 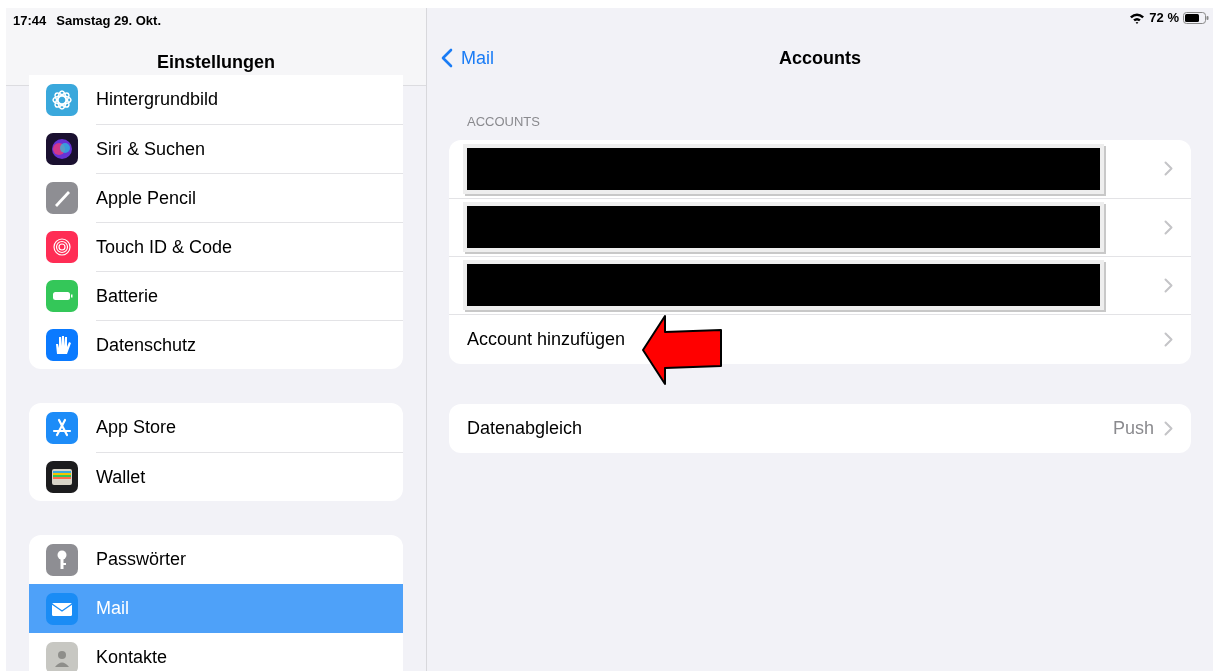 What do you see at coordinates (136, 427) in the screenshot?
I see `sidebar-item-label: App Store` at bounding box center [136, 427].